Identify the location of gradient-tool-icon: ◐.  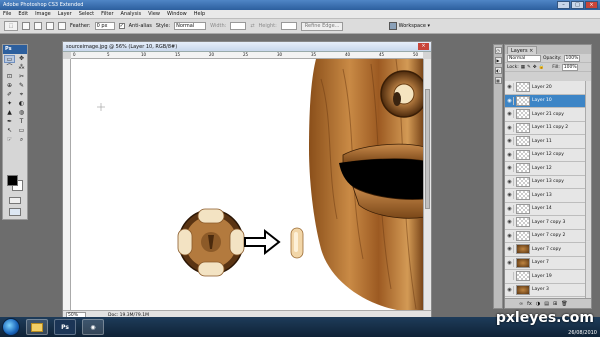
(21, 104).